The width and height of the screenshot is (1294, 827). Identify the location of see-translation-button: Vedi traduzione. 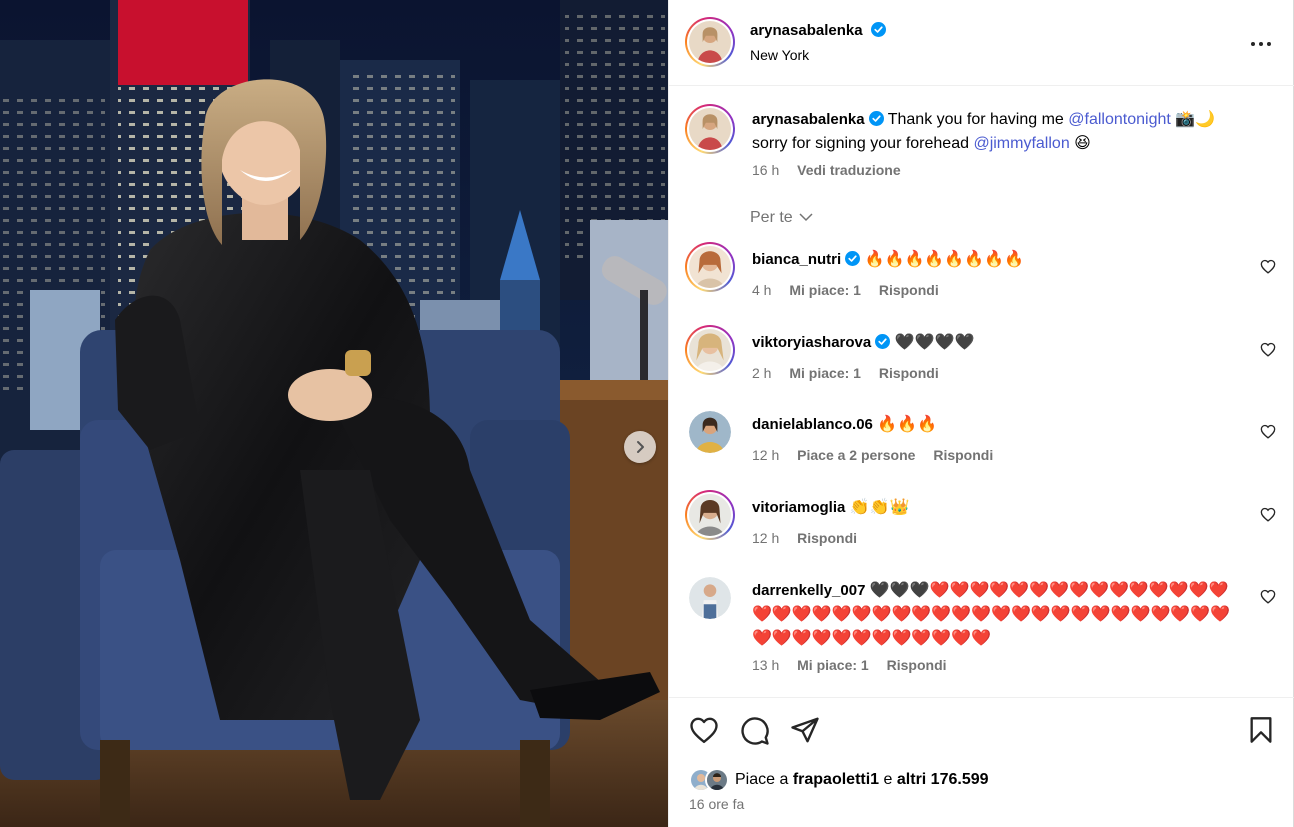
(848, 170).